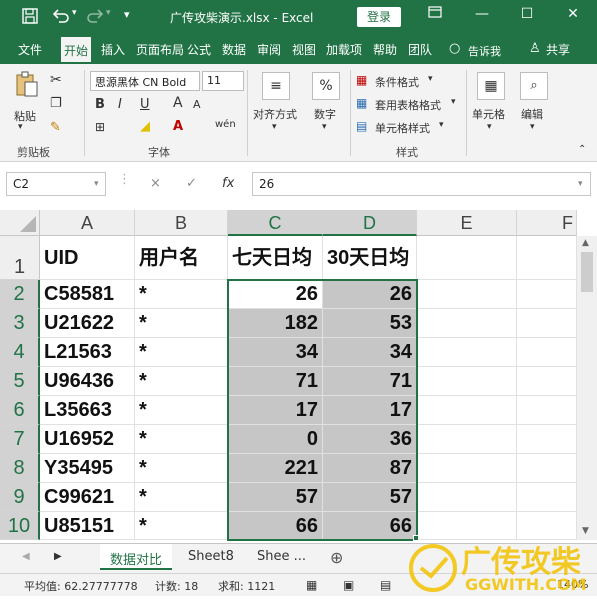 The height and width of the screenshot is (599, 597). Describe the element at coordinates (441, 125) in the screenshot. I see `cell-styles-dropdown-icon: ▾` at that location.